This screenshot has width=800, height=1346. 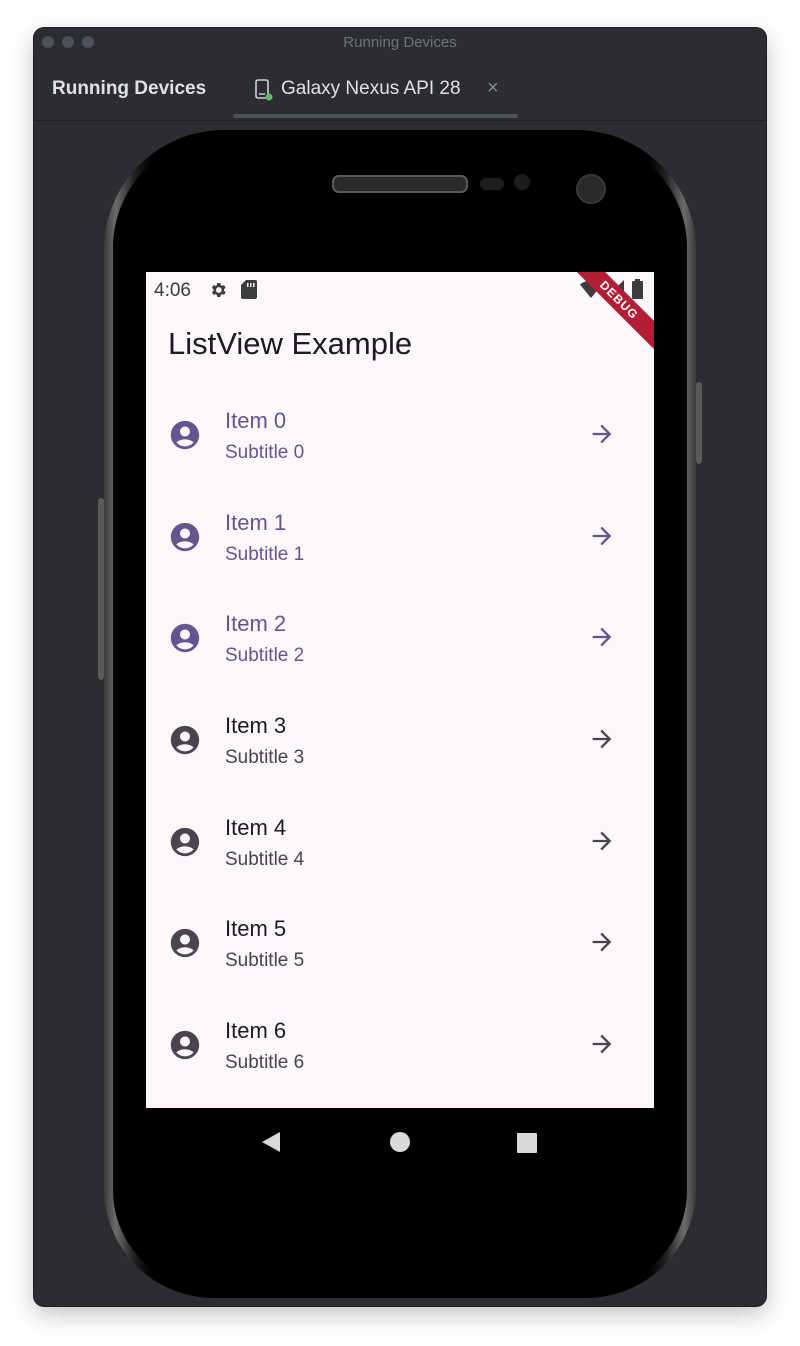 I want to click on list-item-subtitle: Subtitle 6, so click(x=265, y=1063).